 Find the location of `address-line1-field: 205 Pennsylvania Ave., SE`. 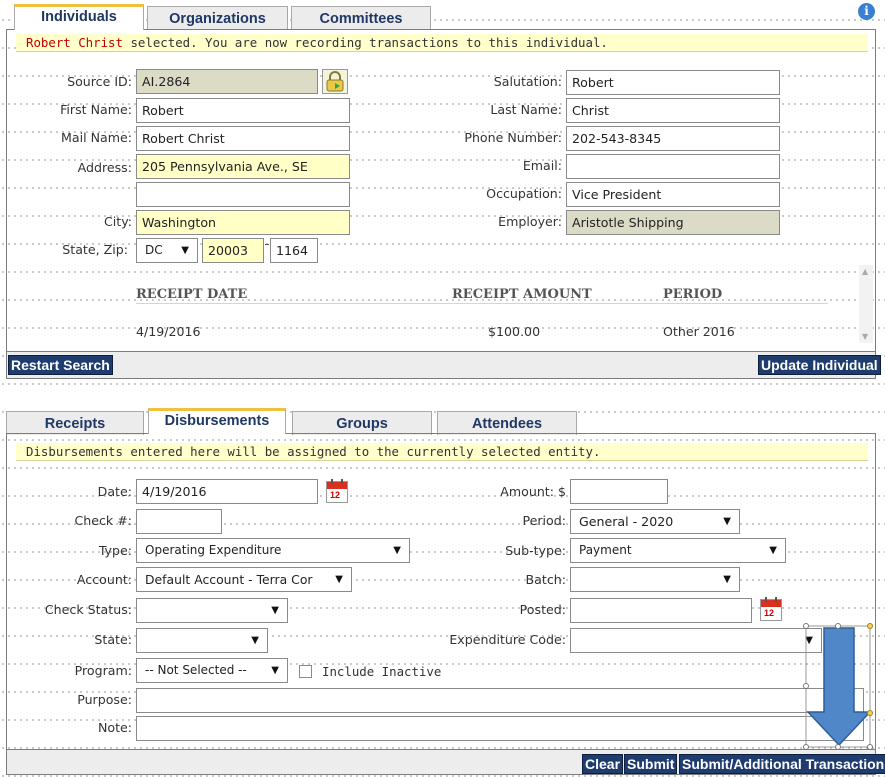

address-line1-field: 205 Pennsylvania Ave., SE is located at coordinates (243, 166).